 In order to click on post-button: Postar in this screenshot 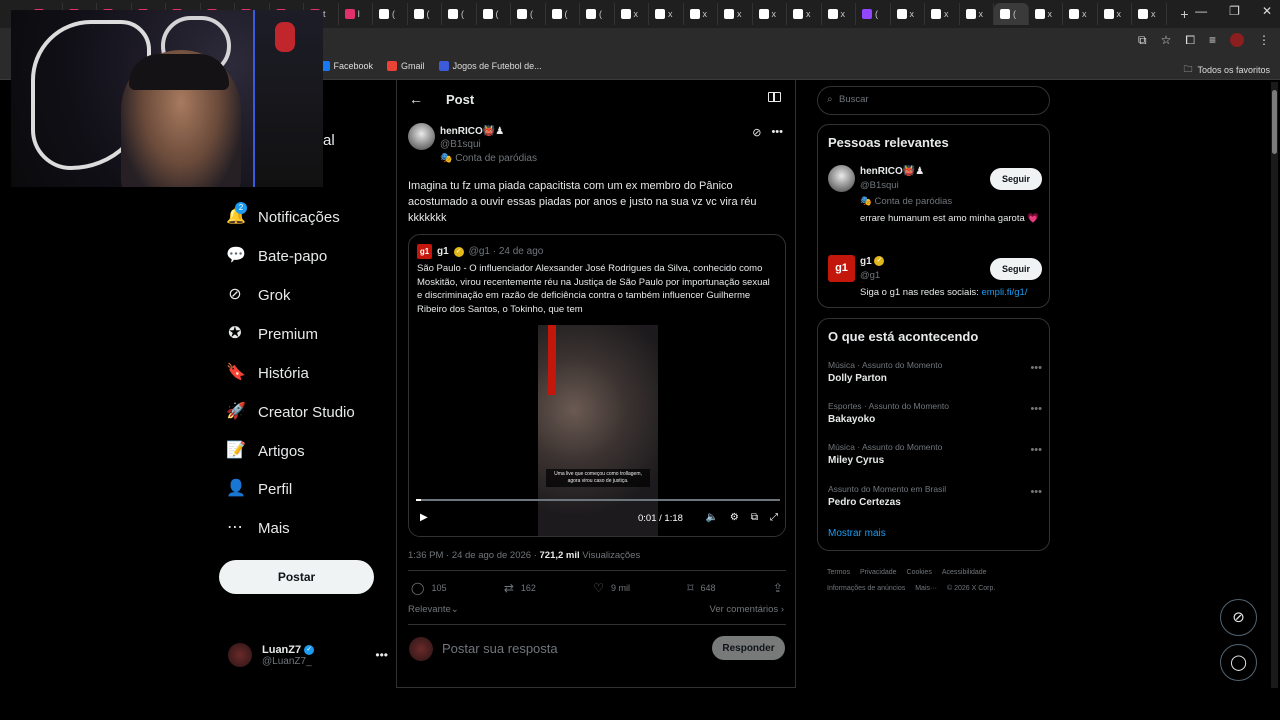, I will do `click(296, 577)`.